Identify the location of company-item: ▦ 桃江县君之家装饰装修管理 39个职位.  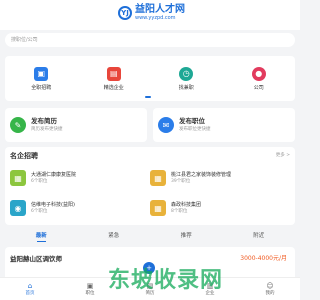
(215, 178).